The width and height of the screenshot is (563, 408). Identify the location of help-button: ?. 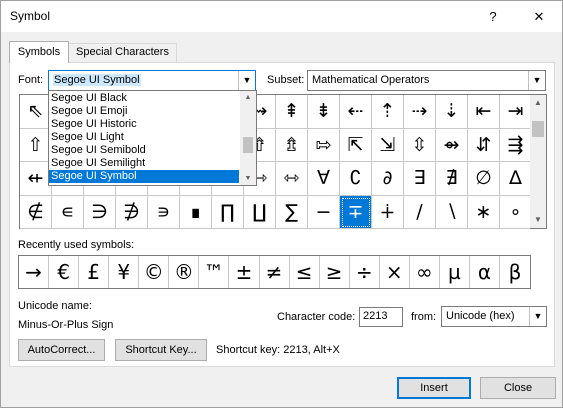
(493, 16).